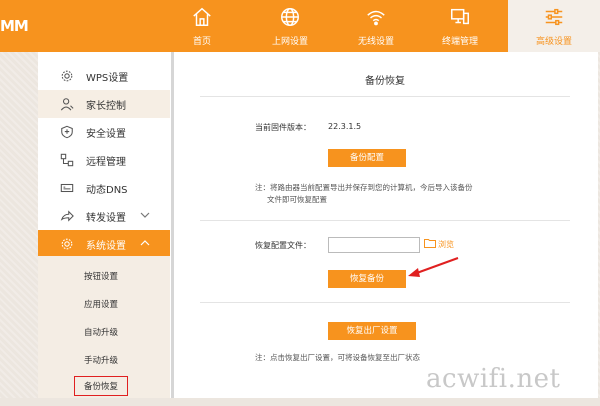  Describe the element at coordinates (493, 379) in the screenshot. I see `watermark-text: acwifi.net` at that location.